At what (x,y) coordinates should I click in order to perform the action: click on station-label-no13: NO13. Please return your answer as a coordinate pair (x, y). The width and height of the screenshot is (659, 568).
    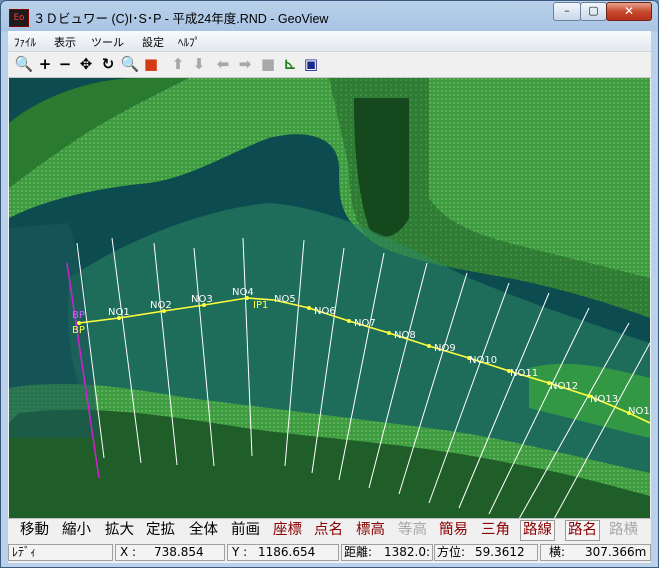
    Looking at the image, I should click on (604, 399).